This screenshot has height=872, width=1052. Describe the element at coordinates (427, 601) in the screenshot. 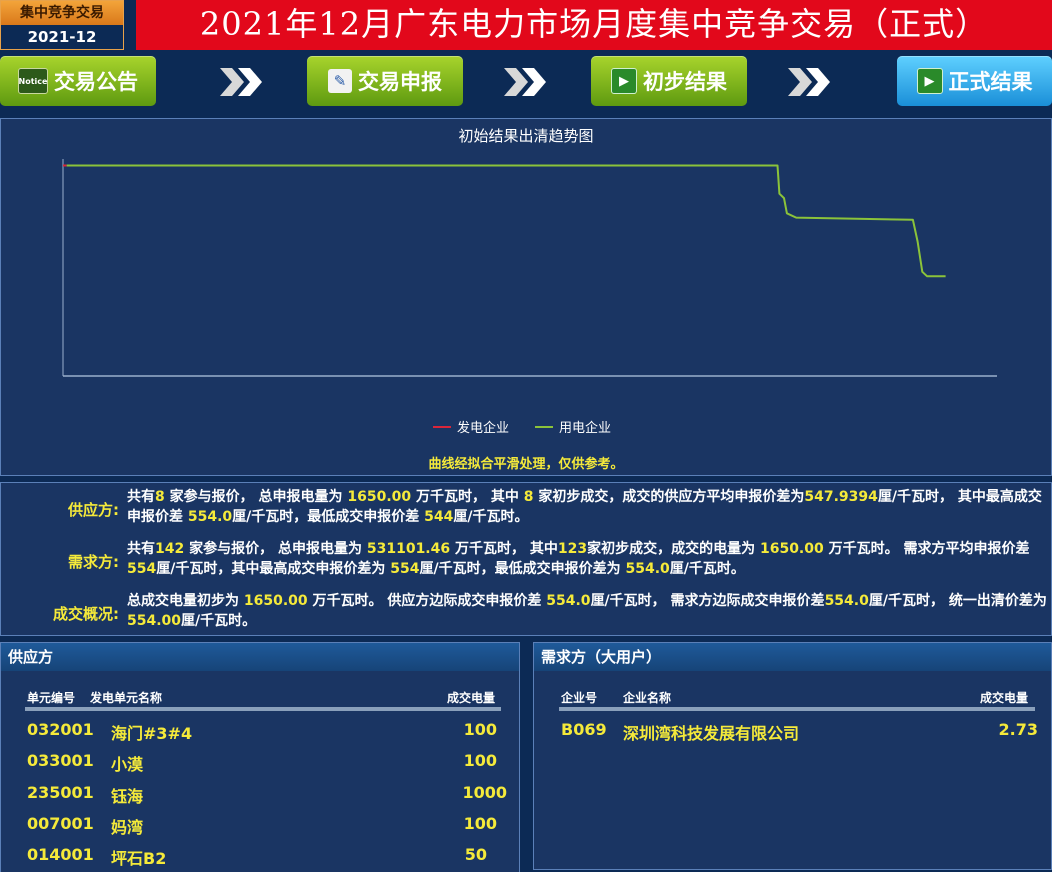

I see `text: 万千瓦时。 供应方边际成交申报价差` at that location.